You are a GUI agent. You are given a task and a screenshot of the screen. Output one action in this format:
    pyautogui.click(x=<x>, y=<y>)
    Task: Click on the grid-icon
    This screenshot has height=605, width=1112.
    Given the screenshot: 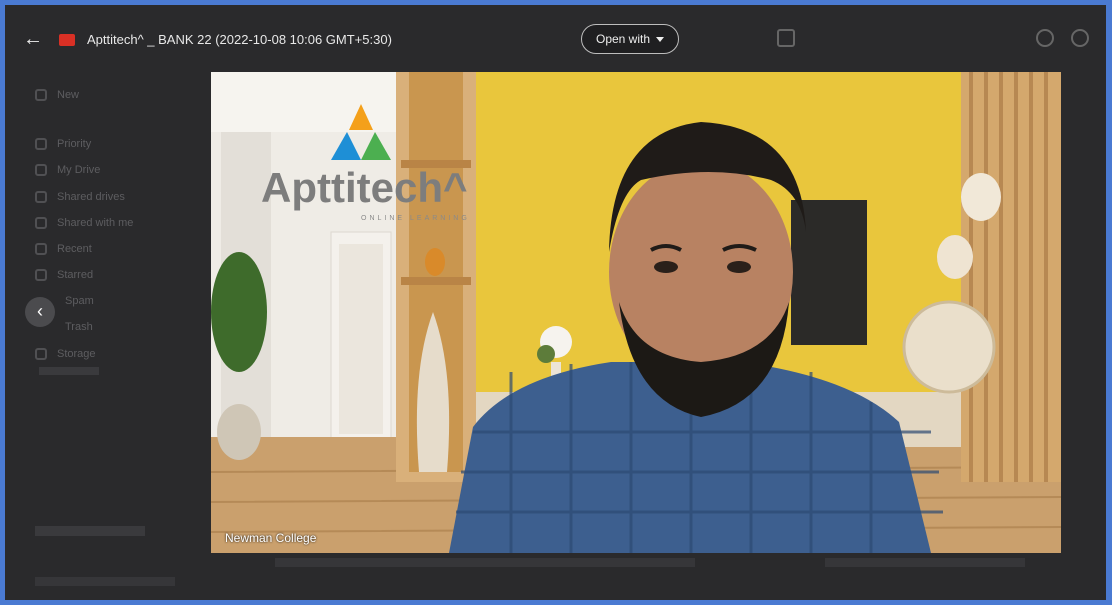 What is the action you would take?
    pyautogui.click(x=786, y=38)
    